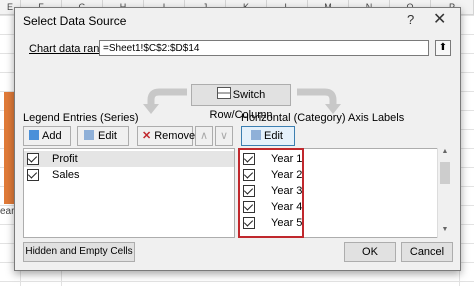 The image size is (474, 286). I want to click on collapse-dialog-button: ⬆, so click(443, 48).